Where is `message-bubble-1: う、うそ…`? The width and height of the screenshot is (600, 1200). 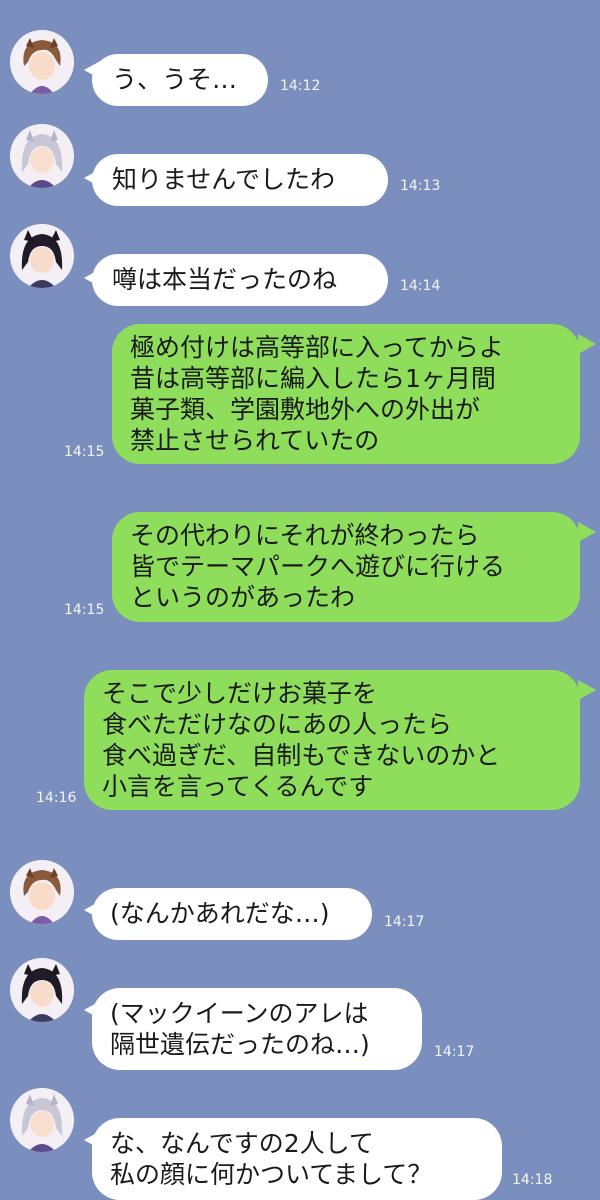 message-bubble-1: う、うそ… is located at coordinates (180, 80).